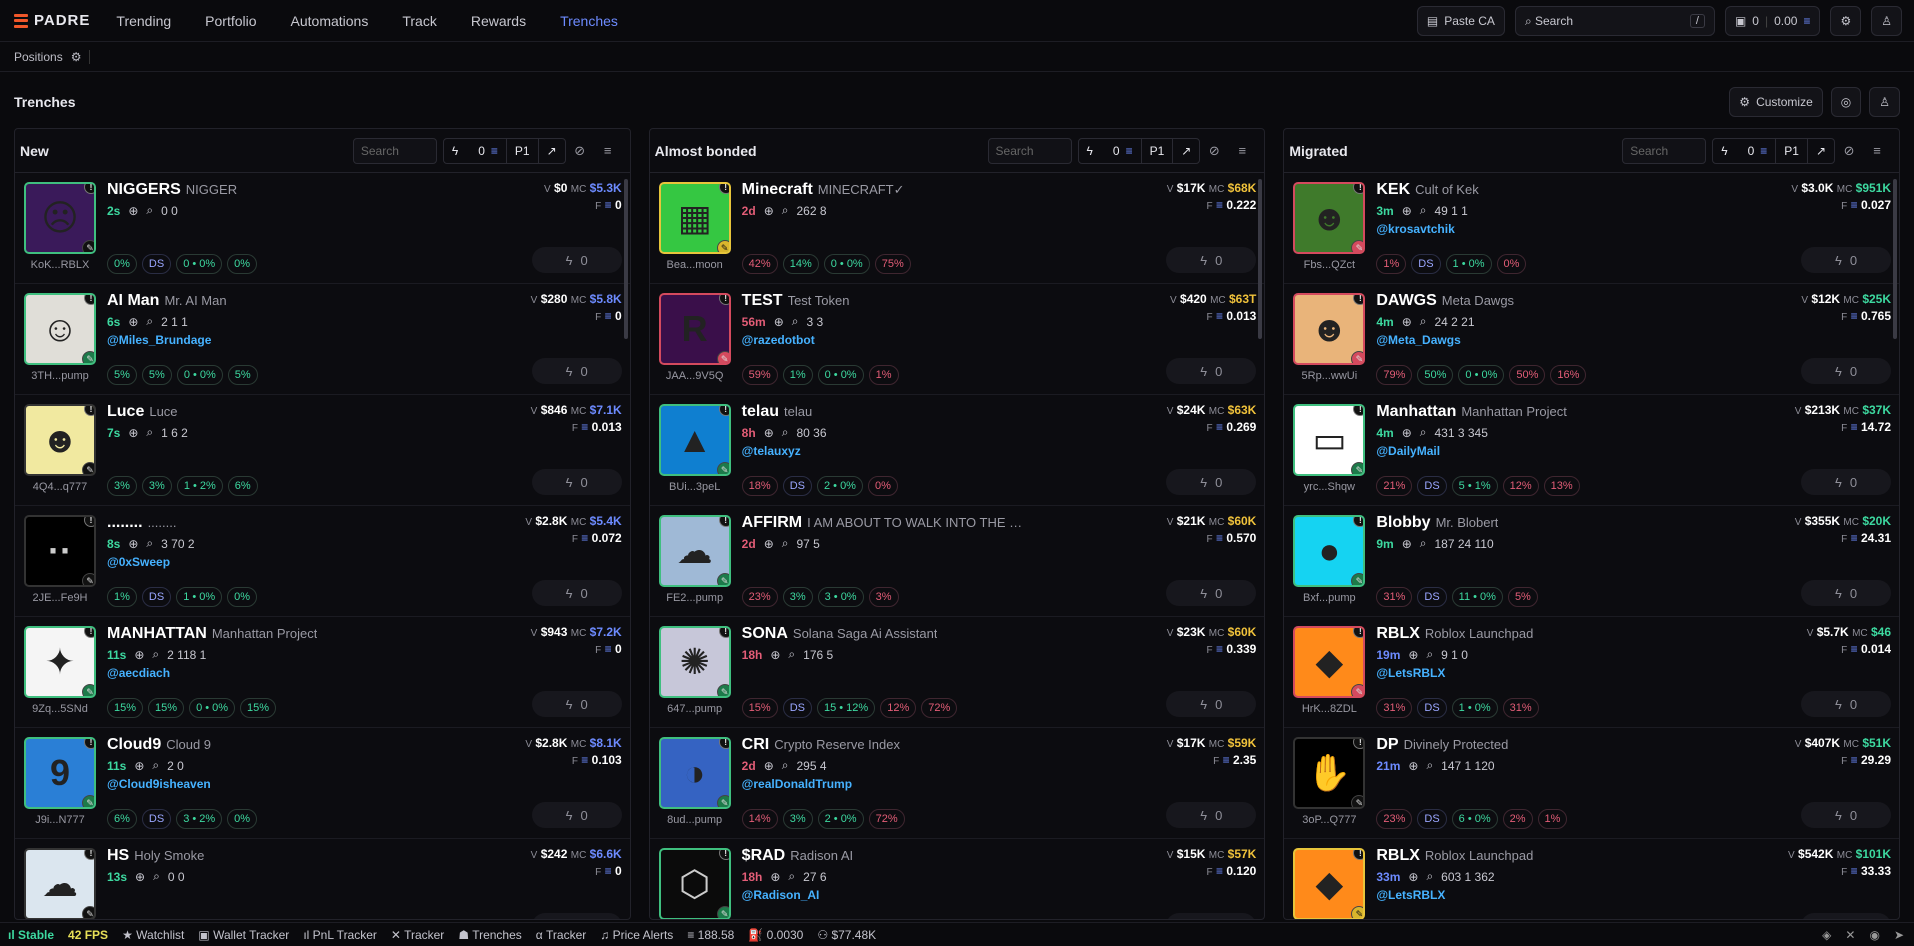 Image resolution: width=1914 pixels, height=946 pixels. I want to click on twitter-handle: @Meta_Dawgs, so click(1633, 340).